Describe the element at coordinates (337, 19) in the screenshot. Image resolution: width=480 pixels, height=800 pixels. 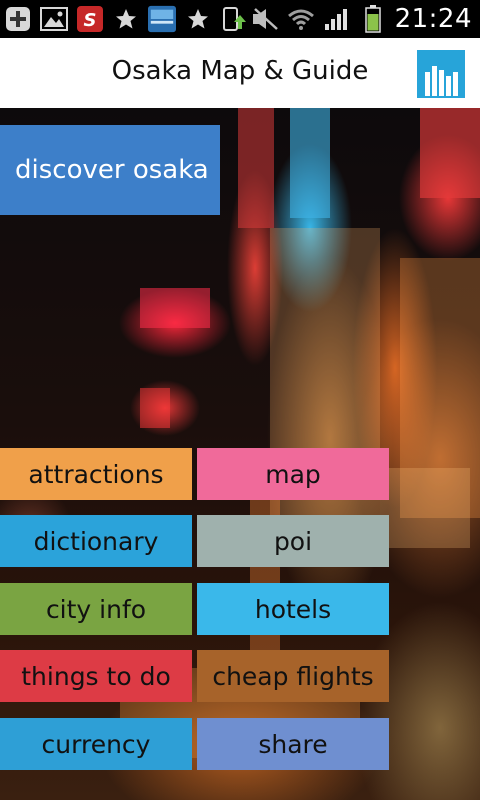
I see `signal-icon` at that location.